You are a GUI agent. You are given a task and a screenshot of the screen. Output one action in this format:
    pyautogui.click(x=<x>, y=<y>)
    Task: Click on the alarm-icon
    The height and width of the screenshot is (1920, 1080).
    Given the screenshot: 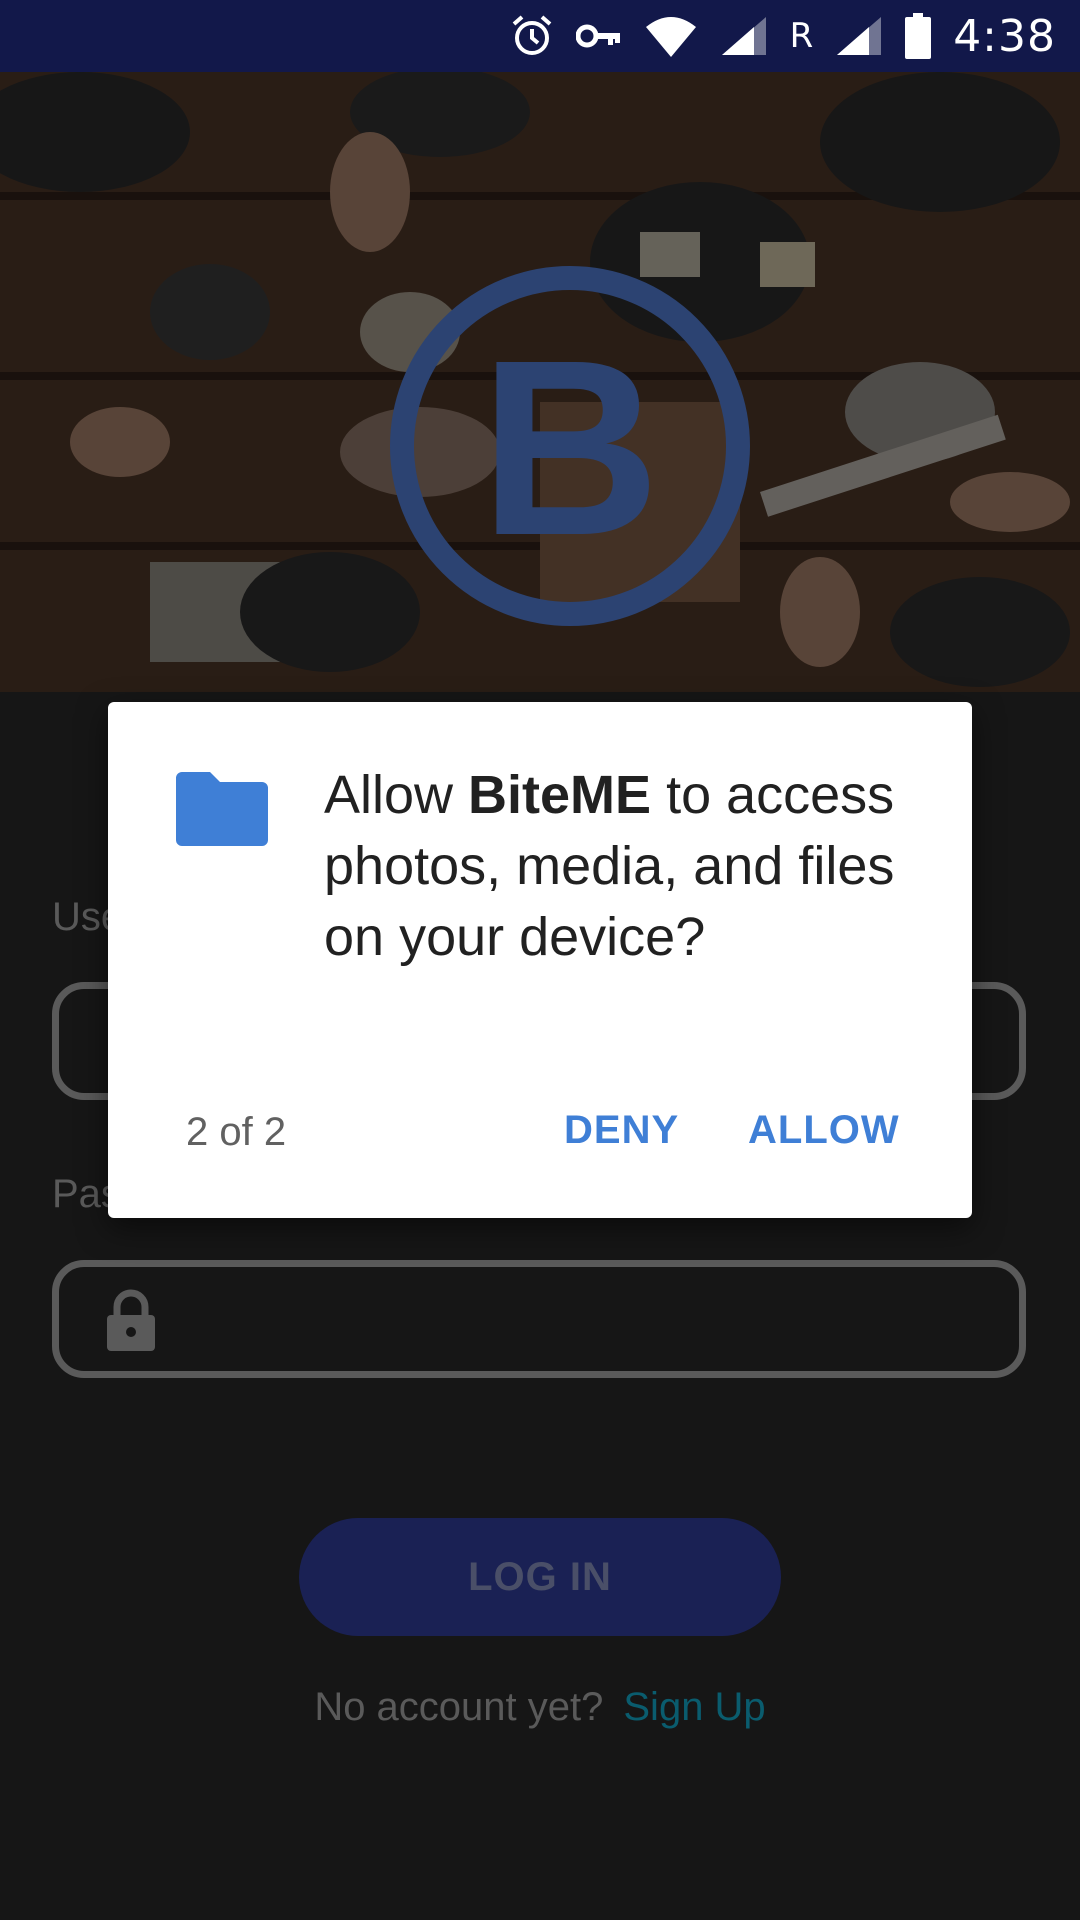 What is the action you would take?
    pyautogui.click(x=531, y=35)
    